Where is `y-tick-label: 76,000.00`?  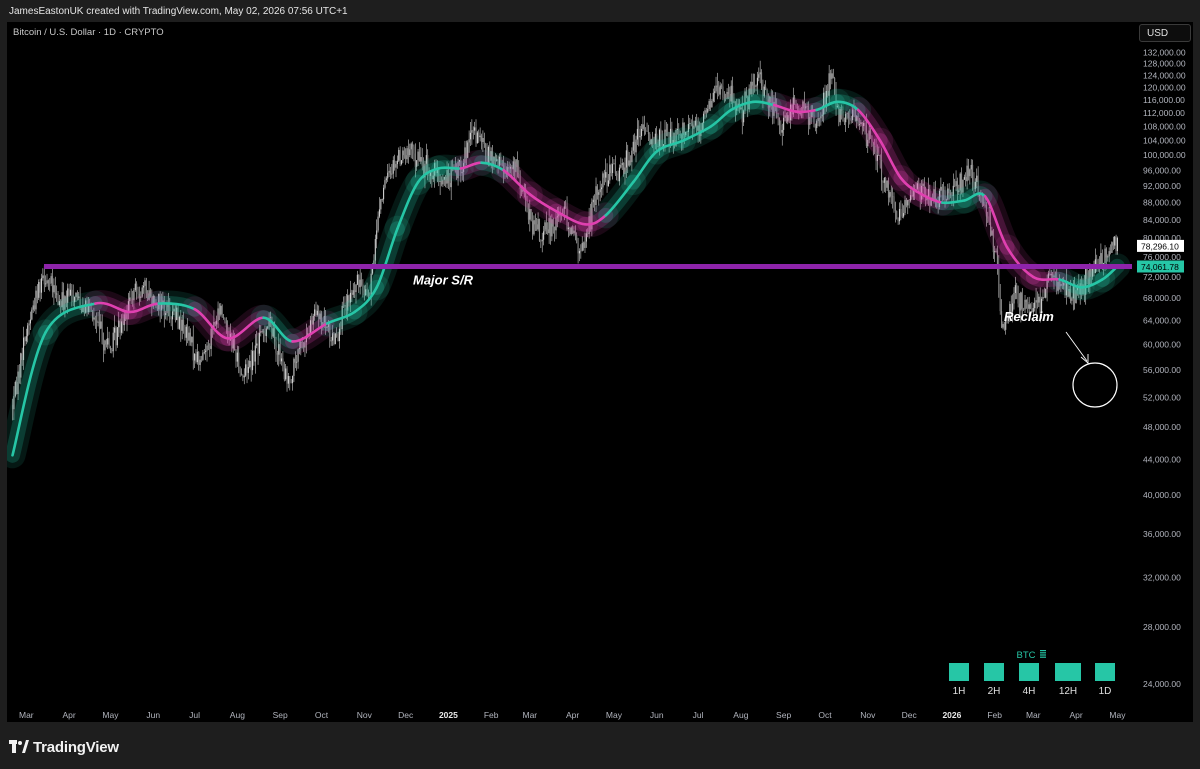
y-tick-label: 76,000.00 is located at coordinates (1162, 257).